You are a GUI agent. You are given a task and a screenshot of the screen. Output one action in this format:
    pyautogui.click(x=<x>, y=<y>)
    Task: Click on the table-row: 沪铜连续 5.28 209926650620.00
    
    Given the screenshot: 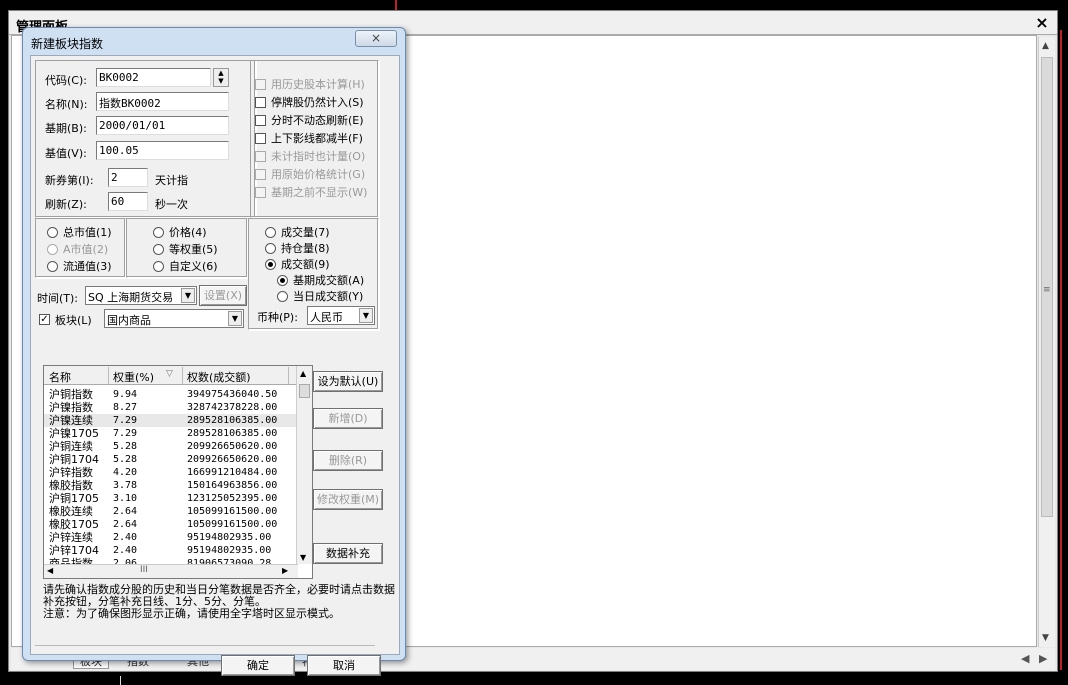 What is the action you would take?
    pyautogui.click(x=170, y=446)
    